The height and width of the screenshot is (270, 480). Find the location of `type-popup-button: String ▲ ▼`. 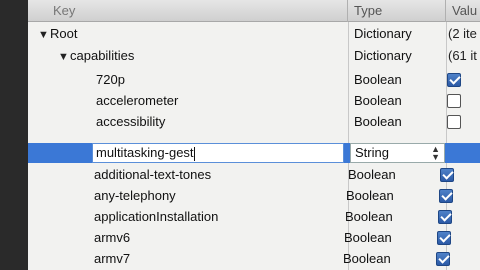

type-popup-button: String ▲ ▼ is located at coordinates (397, 153).